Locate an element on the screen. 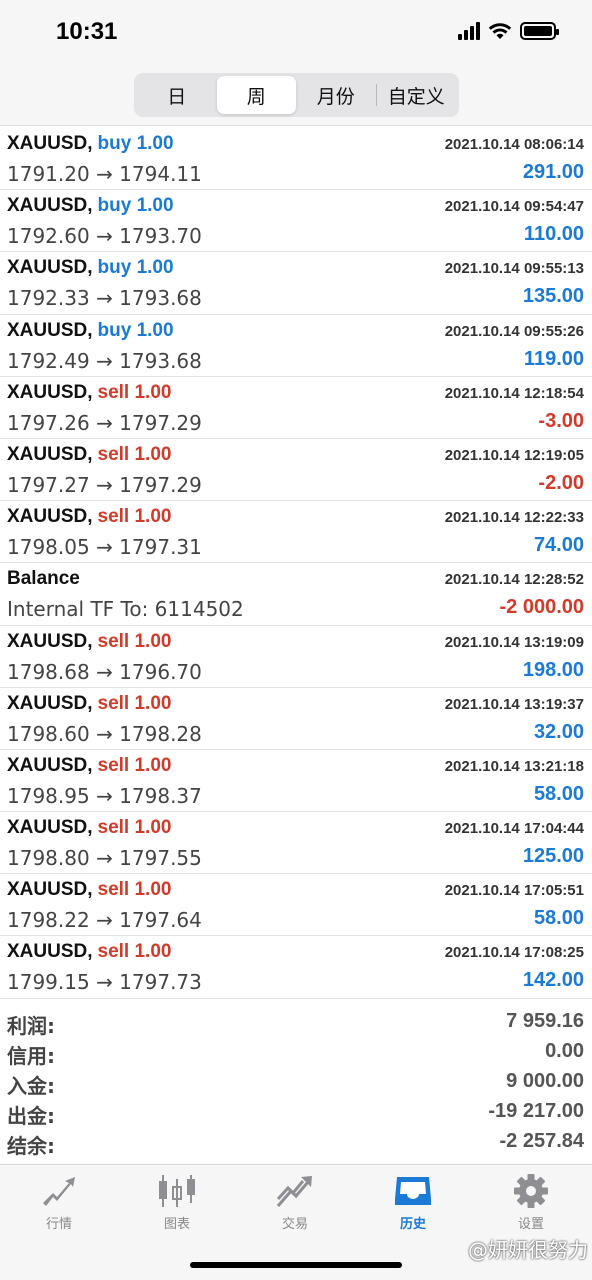 The height and width of the screenshot is (1280, 592). tabbar-settings: 设置 is located at coordinates (531, 1205).